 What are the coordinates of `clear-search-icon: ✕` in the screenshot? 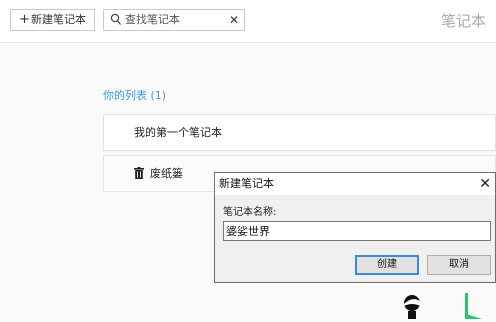 It's located at (234, 20).